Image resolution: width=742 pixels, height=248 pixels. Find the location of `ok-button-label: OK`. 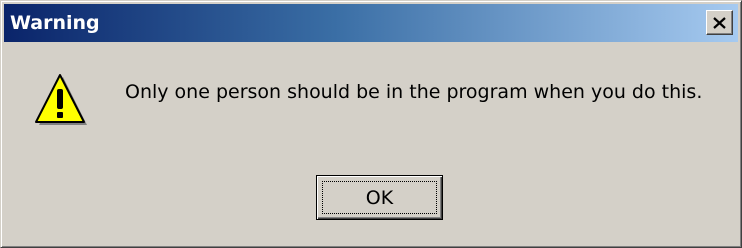

ok-button-label: OK is located at coordinates (379, 197).